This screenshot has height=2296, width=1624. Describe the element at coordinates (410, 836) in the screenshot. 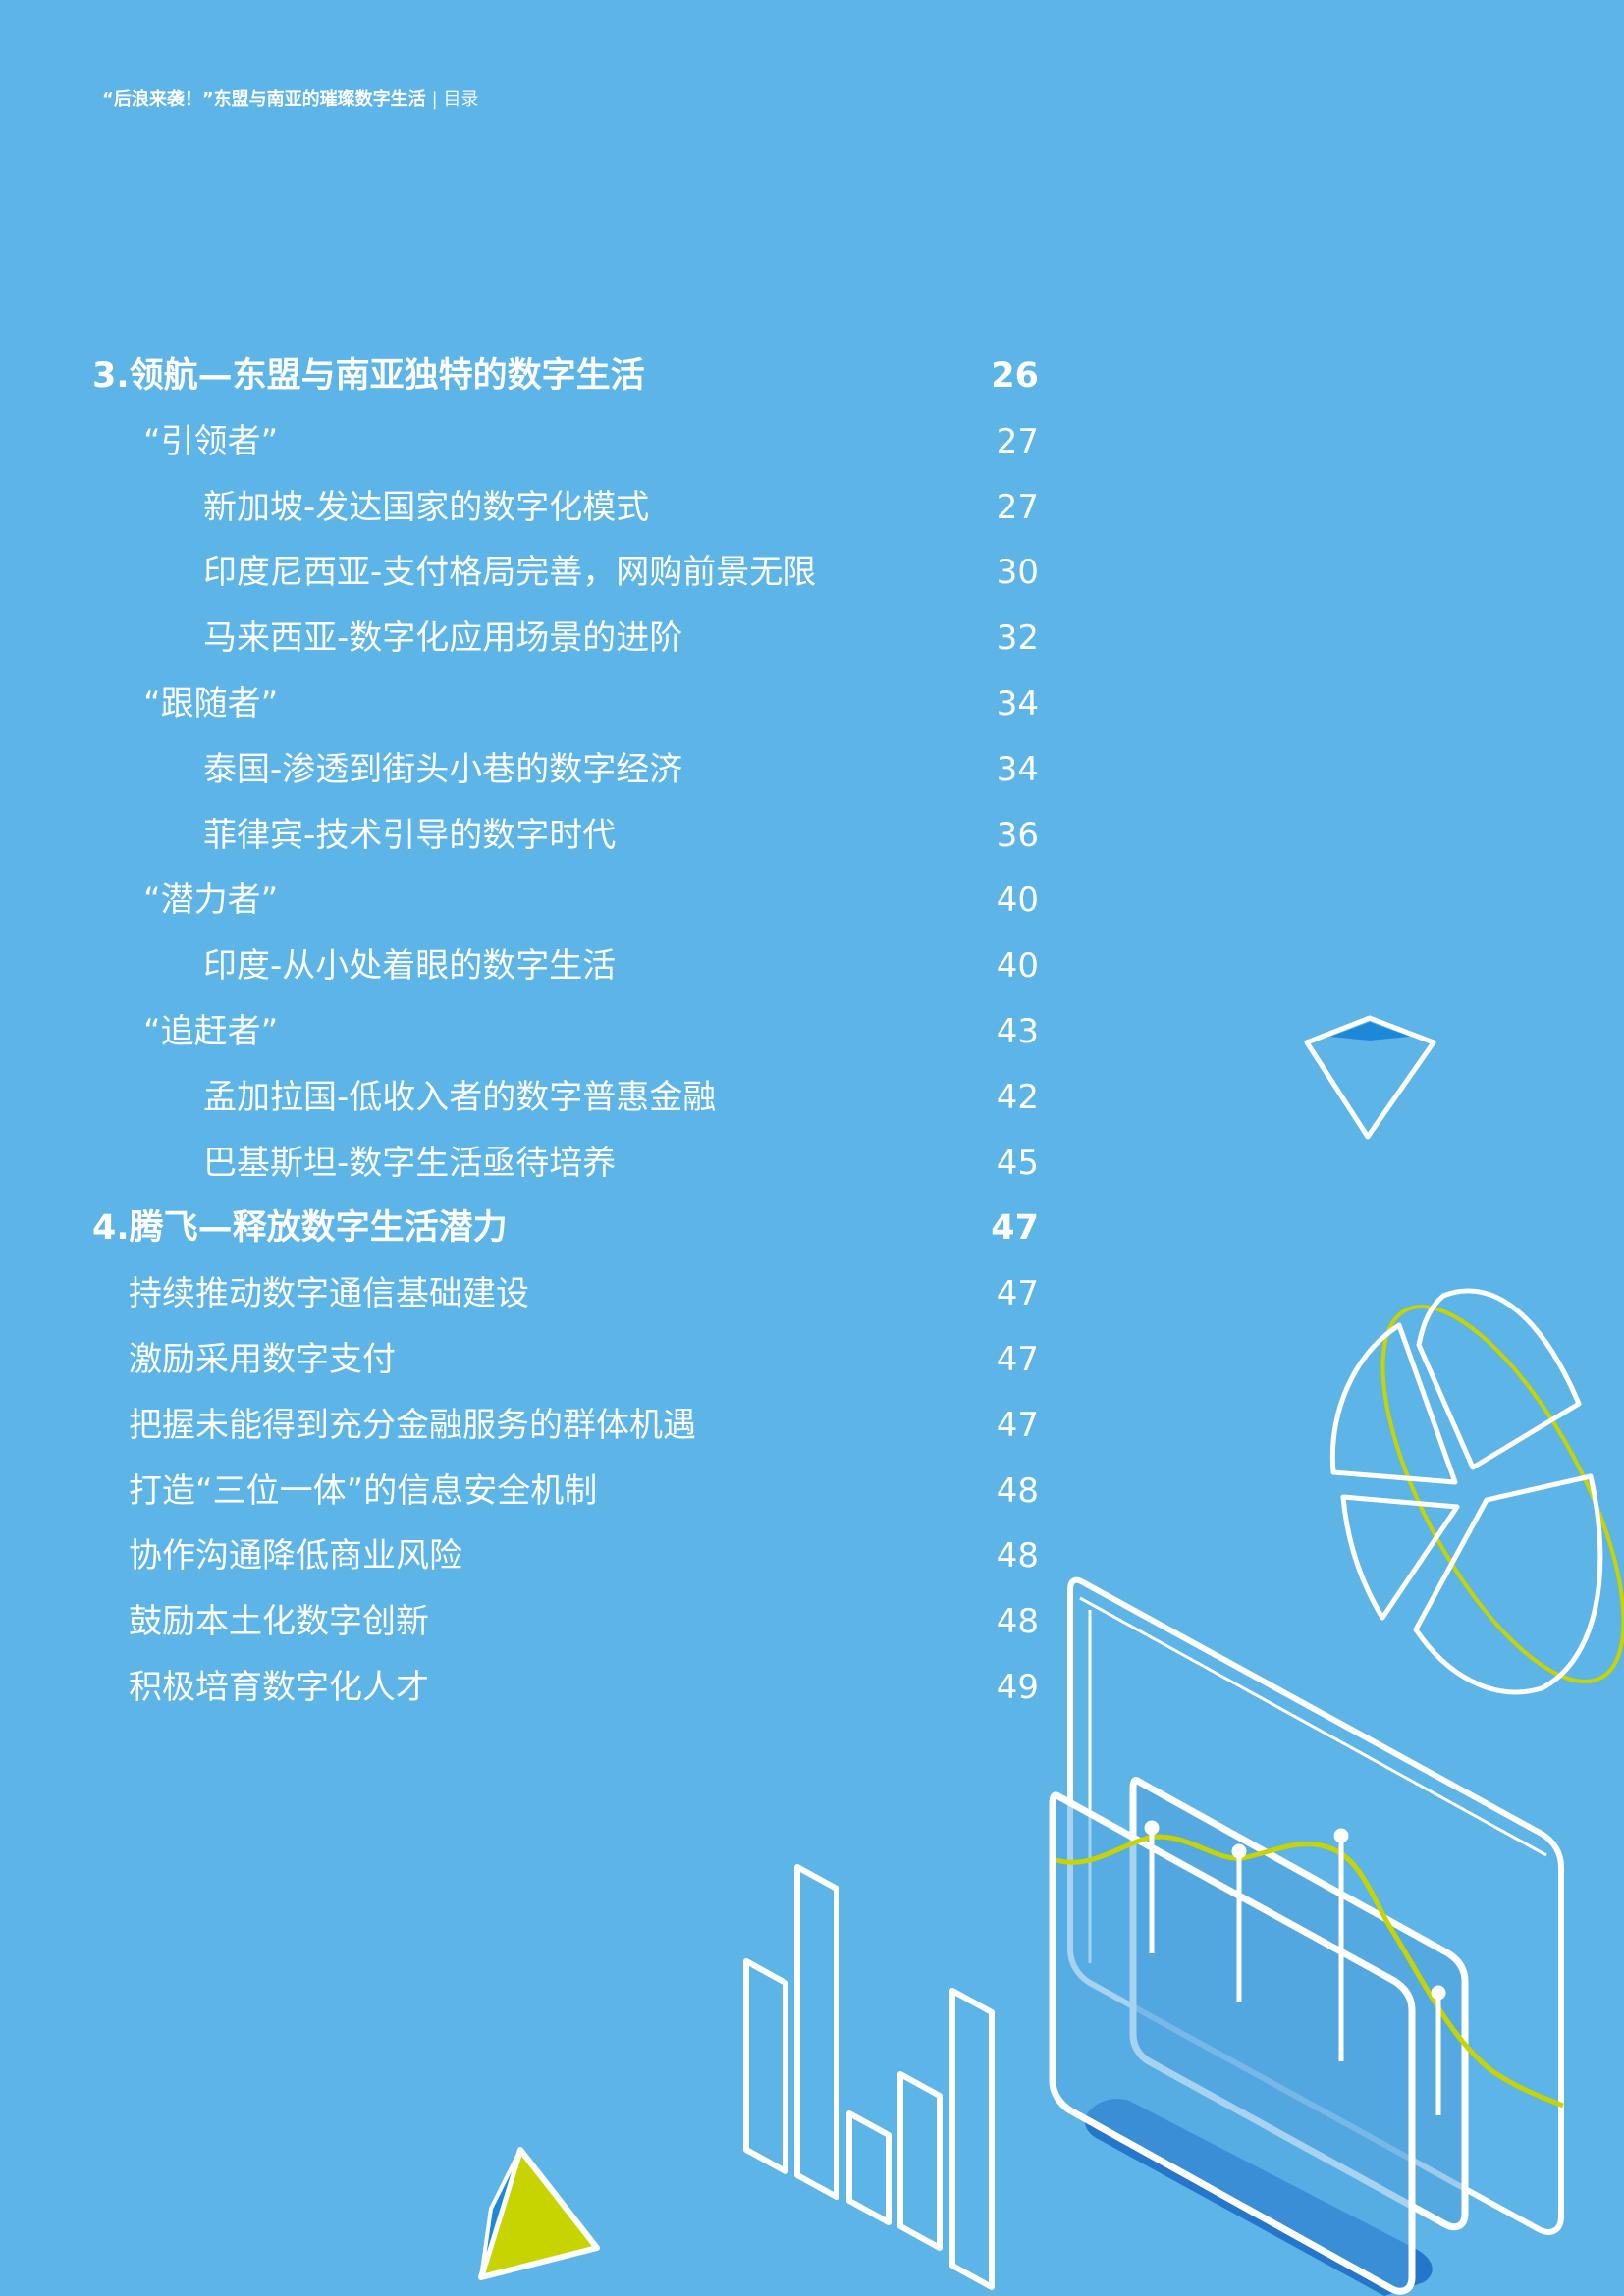

I see `toc-entry-label: 菲律宾-技术引导的数字时代` at that location.